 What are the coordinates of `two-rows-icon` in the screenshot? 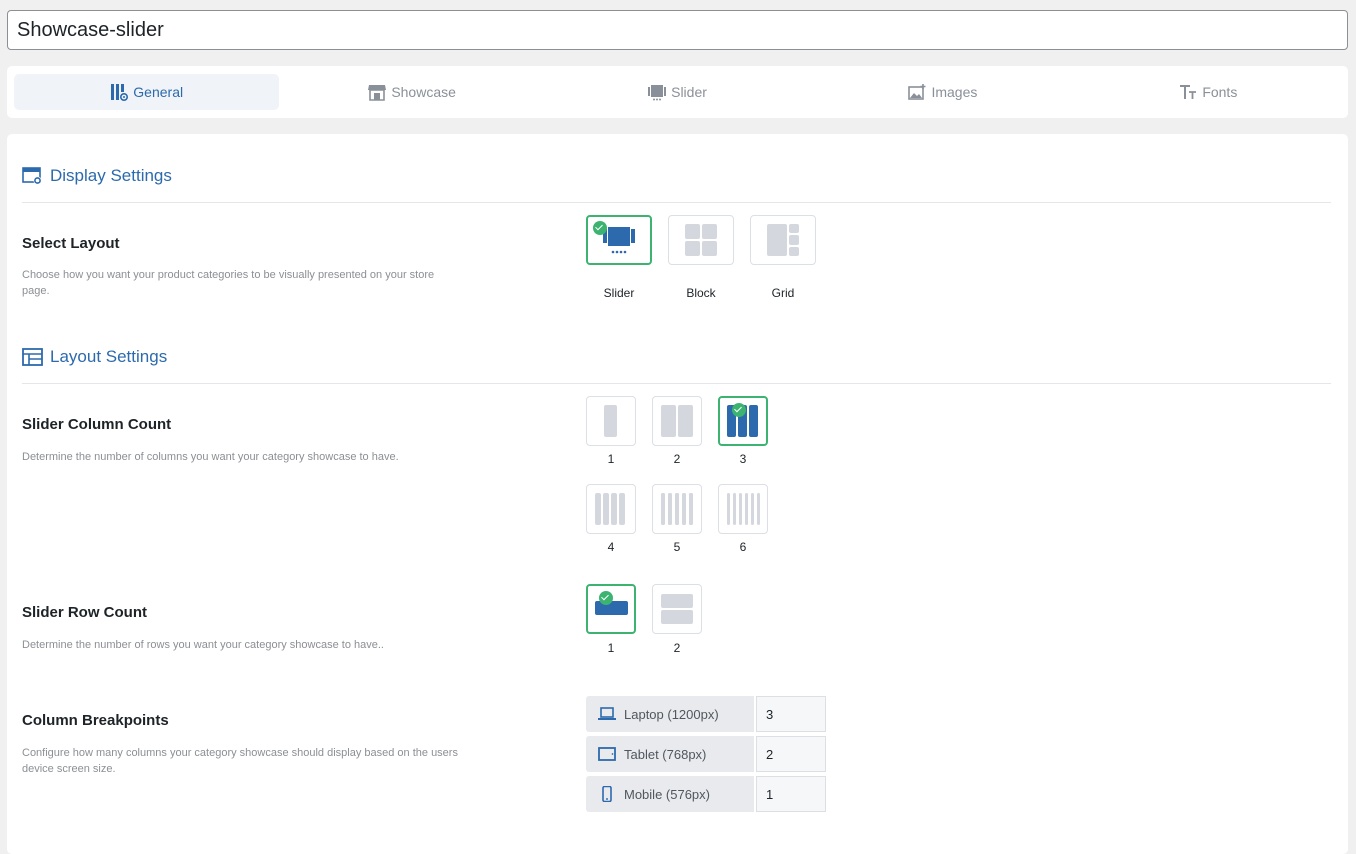 It's located at (677, 609).